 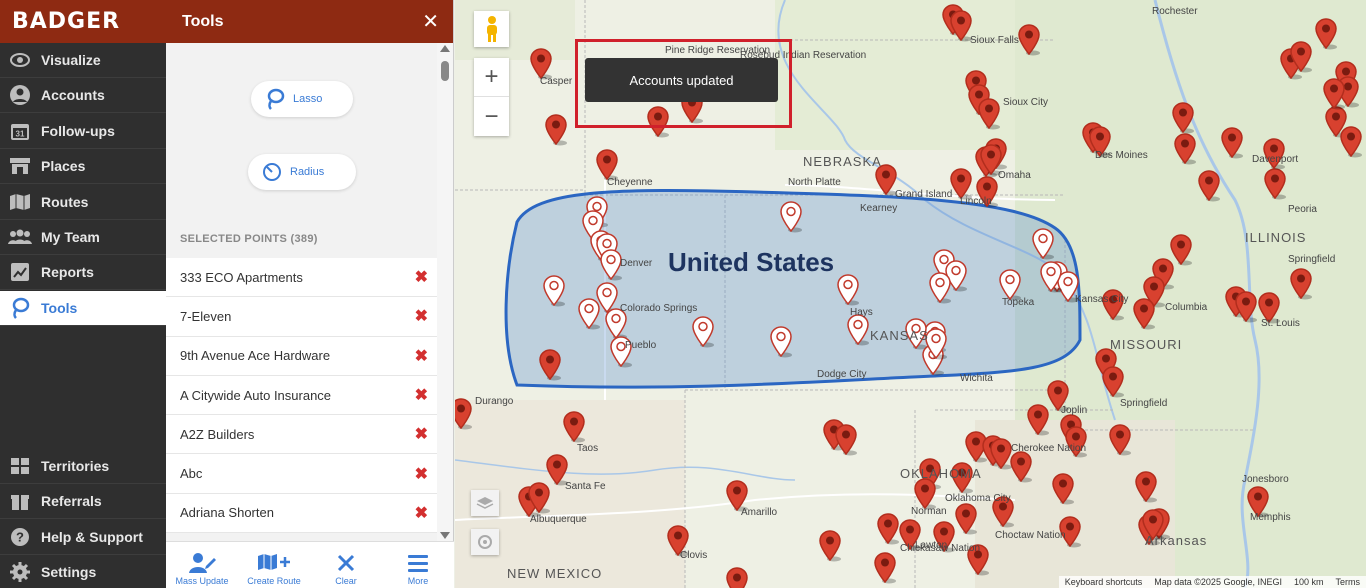 What do you see at coordinates (302, 435) in the screenshot?
I see `list-item: A2Z Builders ✖` at bounding box center [302, 435].